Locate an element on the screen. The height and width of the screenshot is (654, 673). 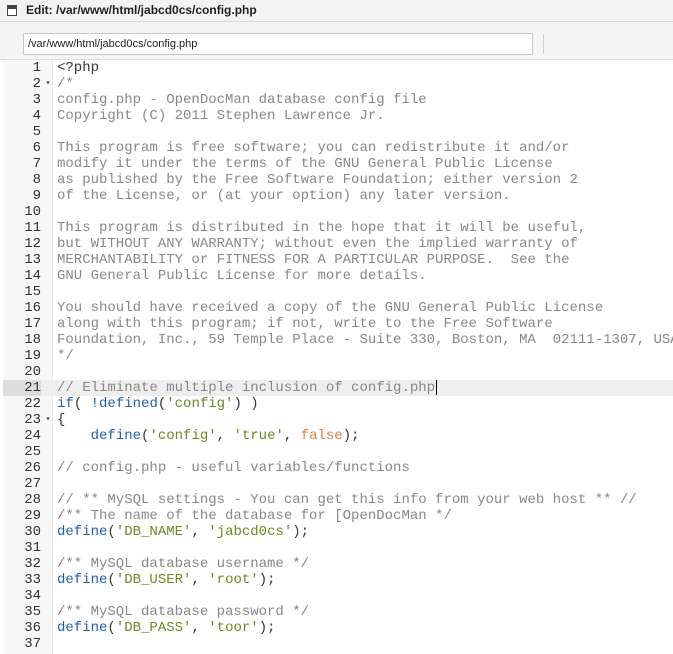
code-line: 30 define('DB_NAME', 'jabcd0cs'); is located at coordinates (338, 532).